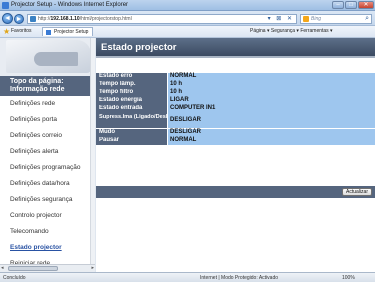 Image resolution: width=375 pixels, height=282 pixels. Describe the element at coordinates (92, 151) in the screenshot. I see `sidebar-vertical-scrollbar` at that location.